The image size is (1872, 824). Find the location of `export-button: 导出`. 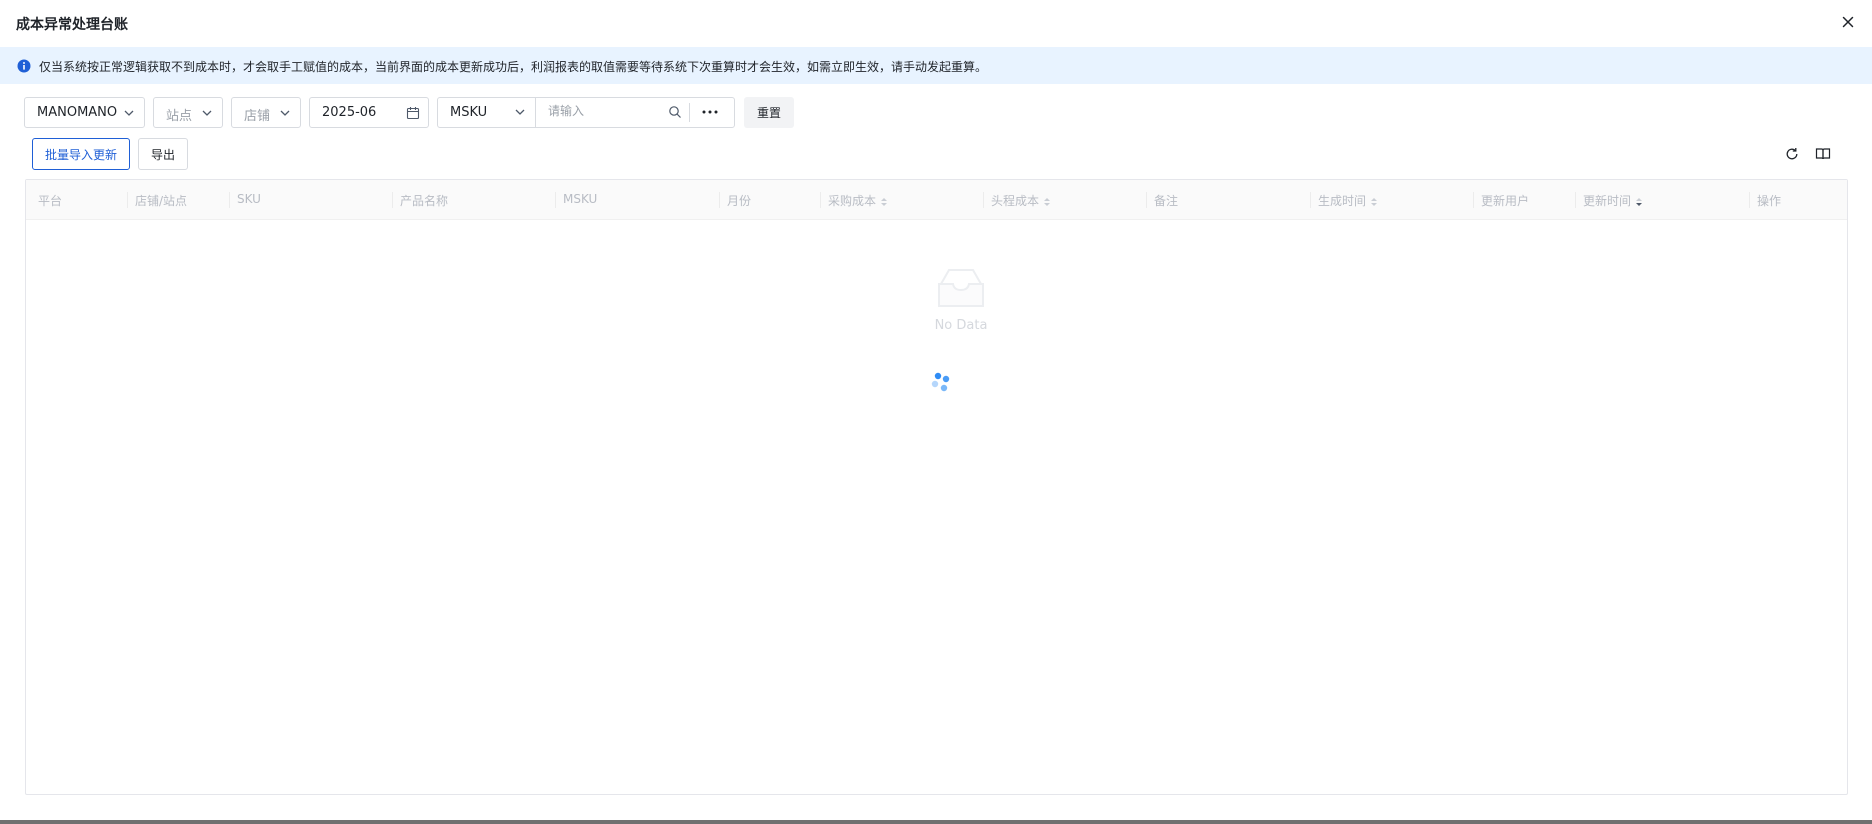

export-button: 导出 is located at coordinates (163, 154).